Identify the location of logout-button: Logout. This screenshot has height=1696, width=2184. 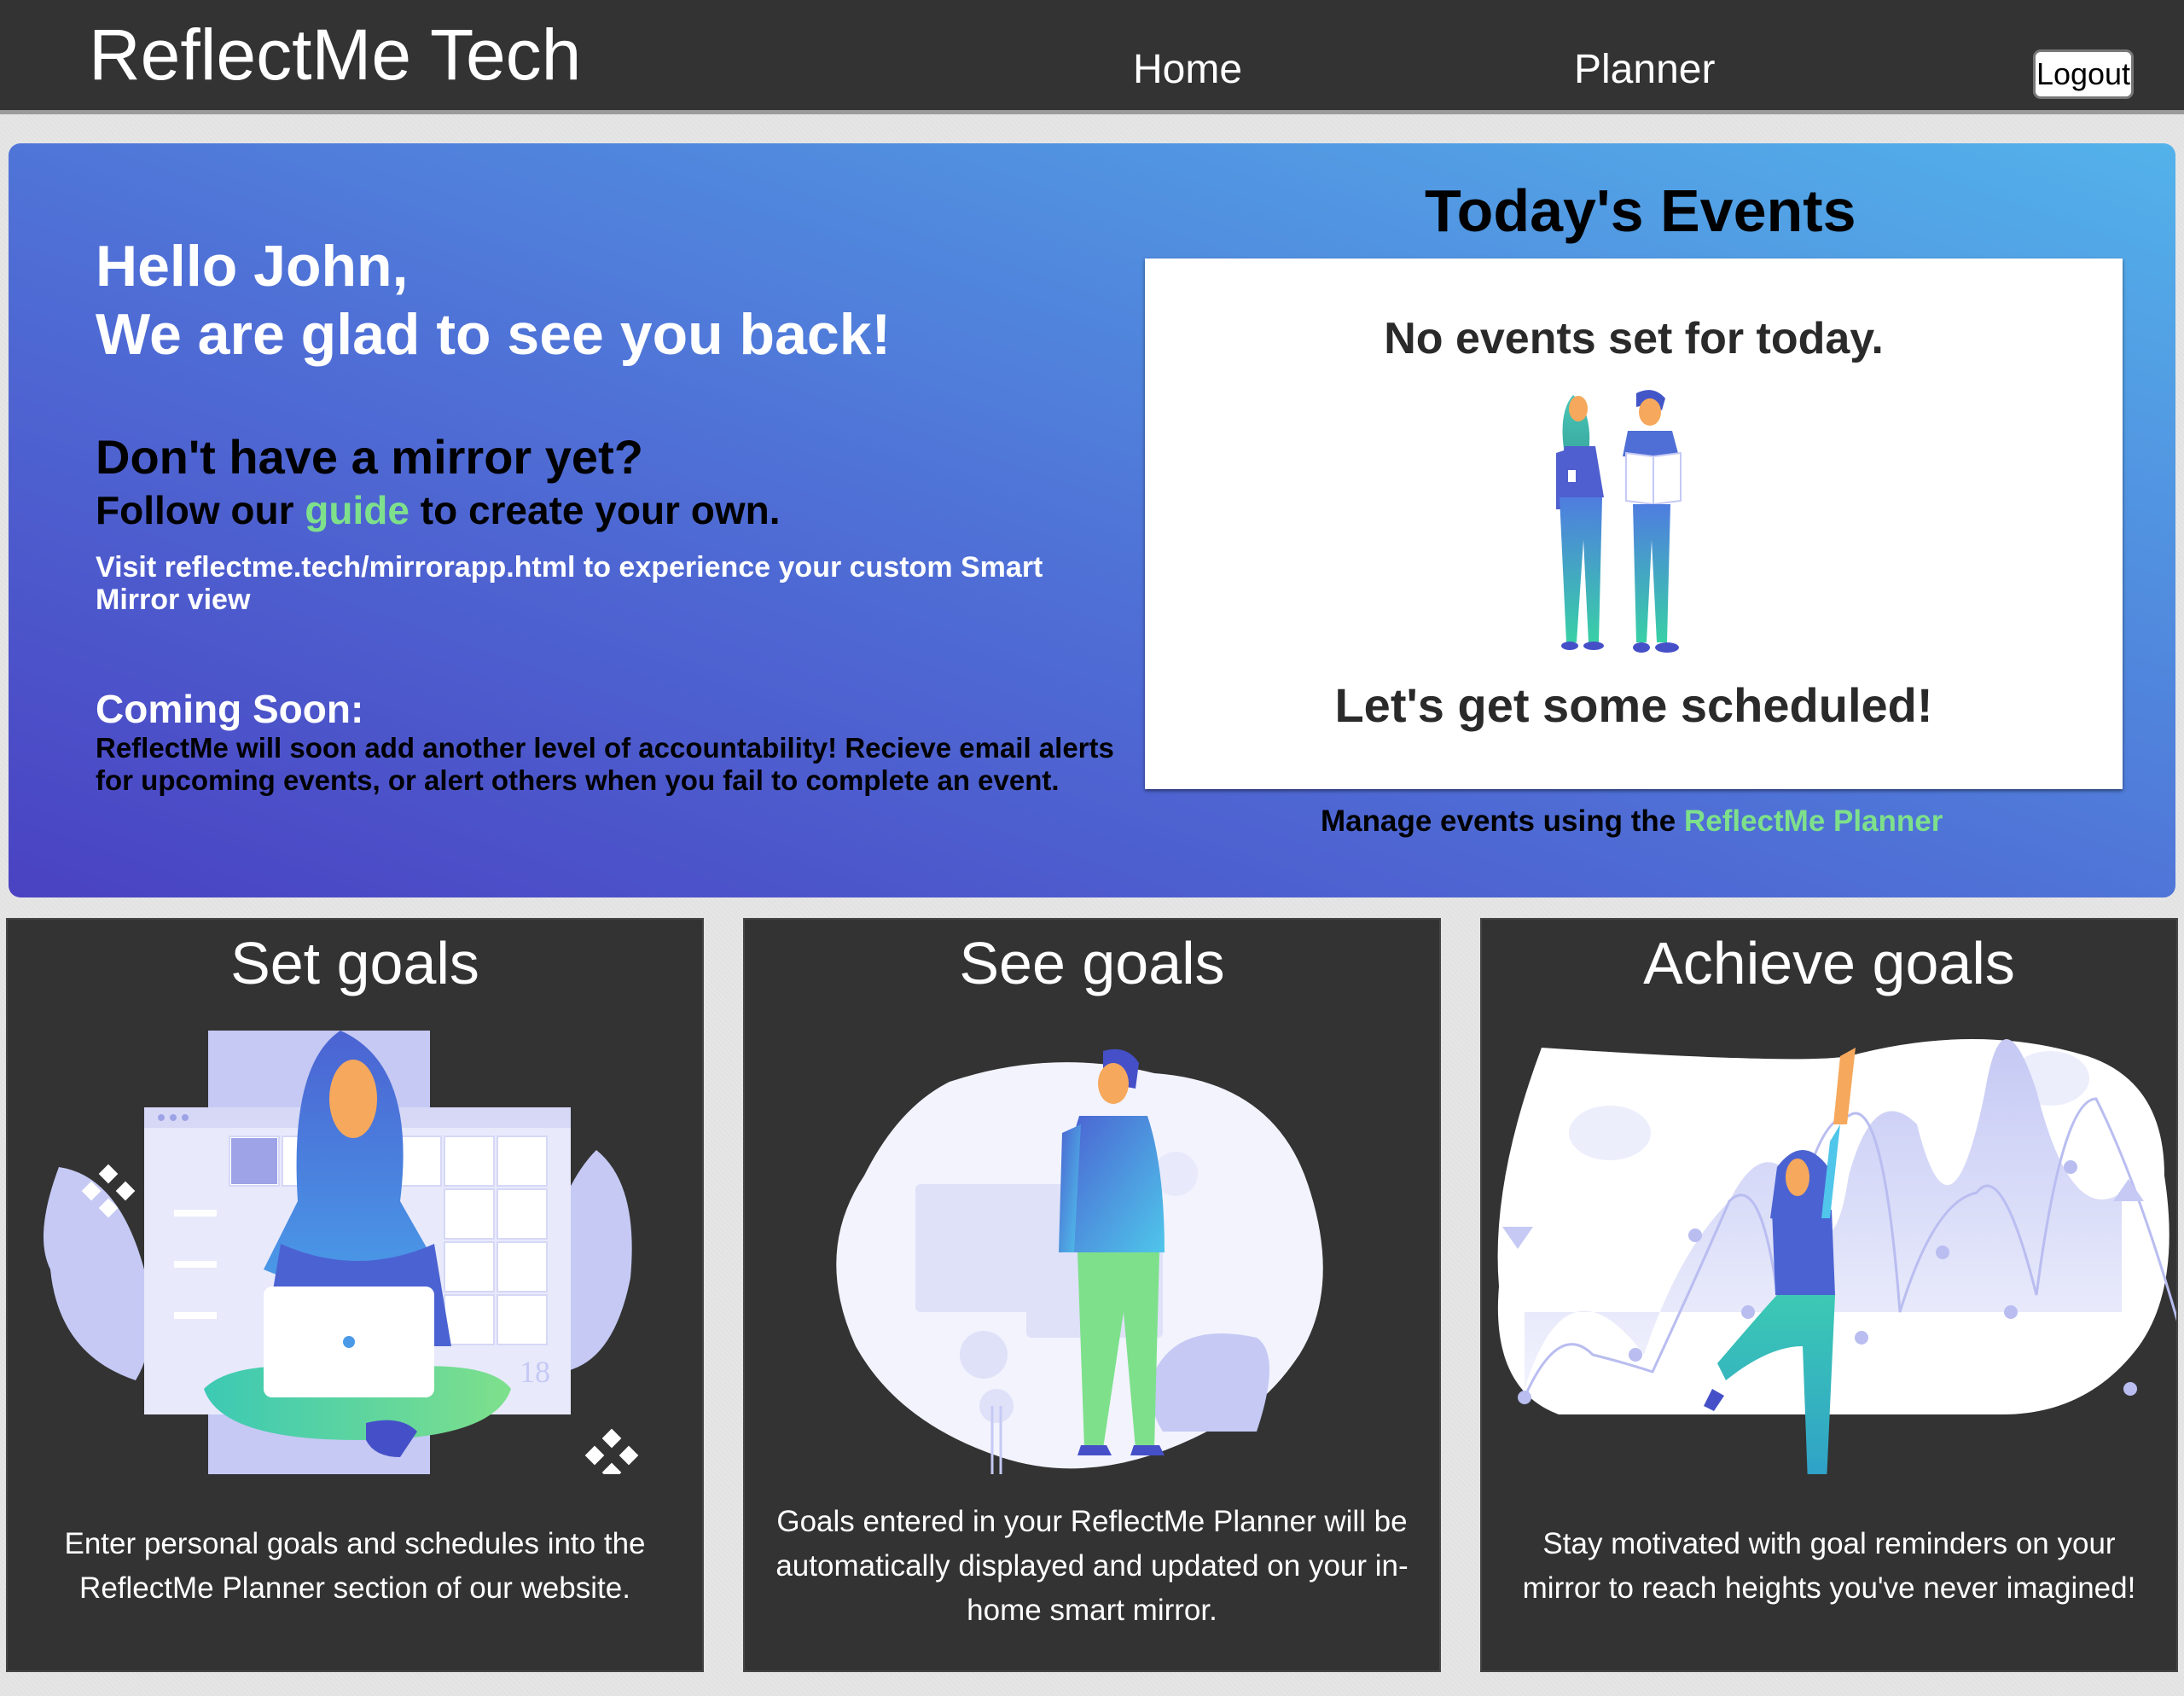
(2084, 74).